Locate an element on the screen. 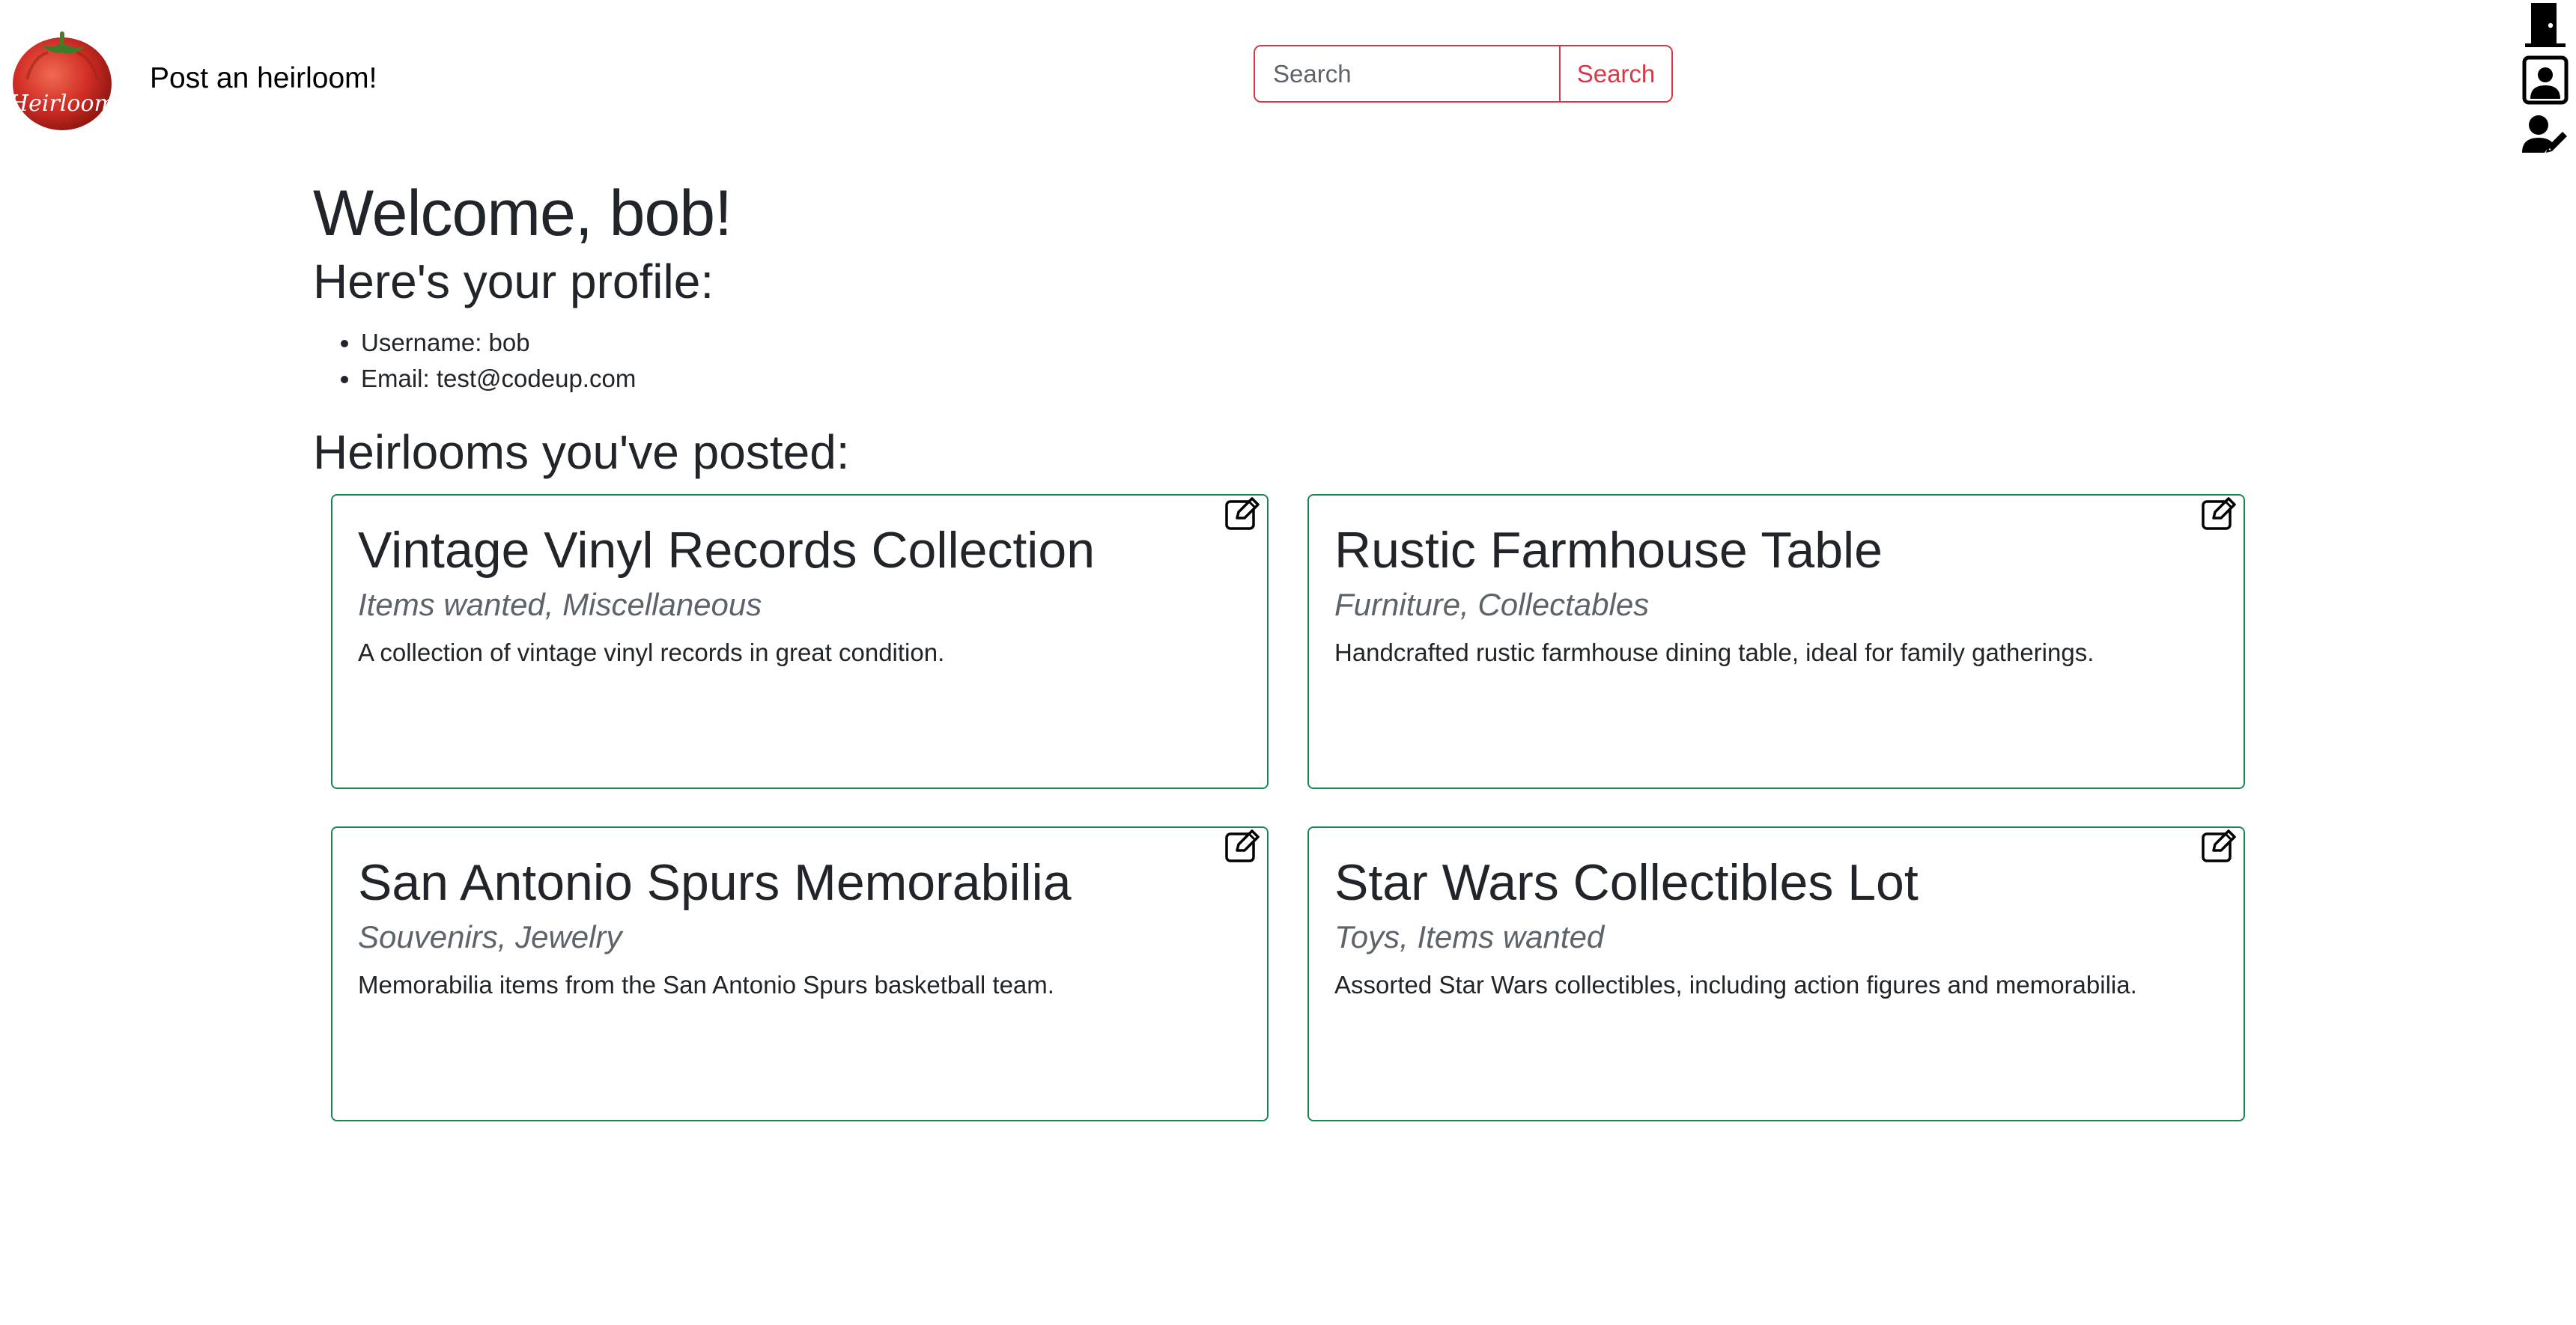  profile-icon is located at coordinates (2545, 82).